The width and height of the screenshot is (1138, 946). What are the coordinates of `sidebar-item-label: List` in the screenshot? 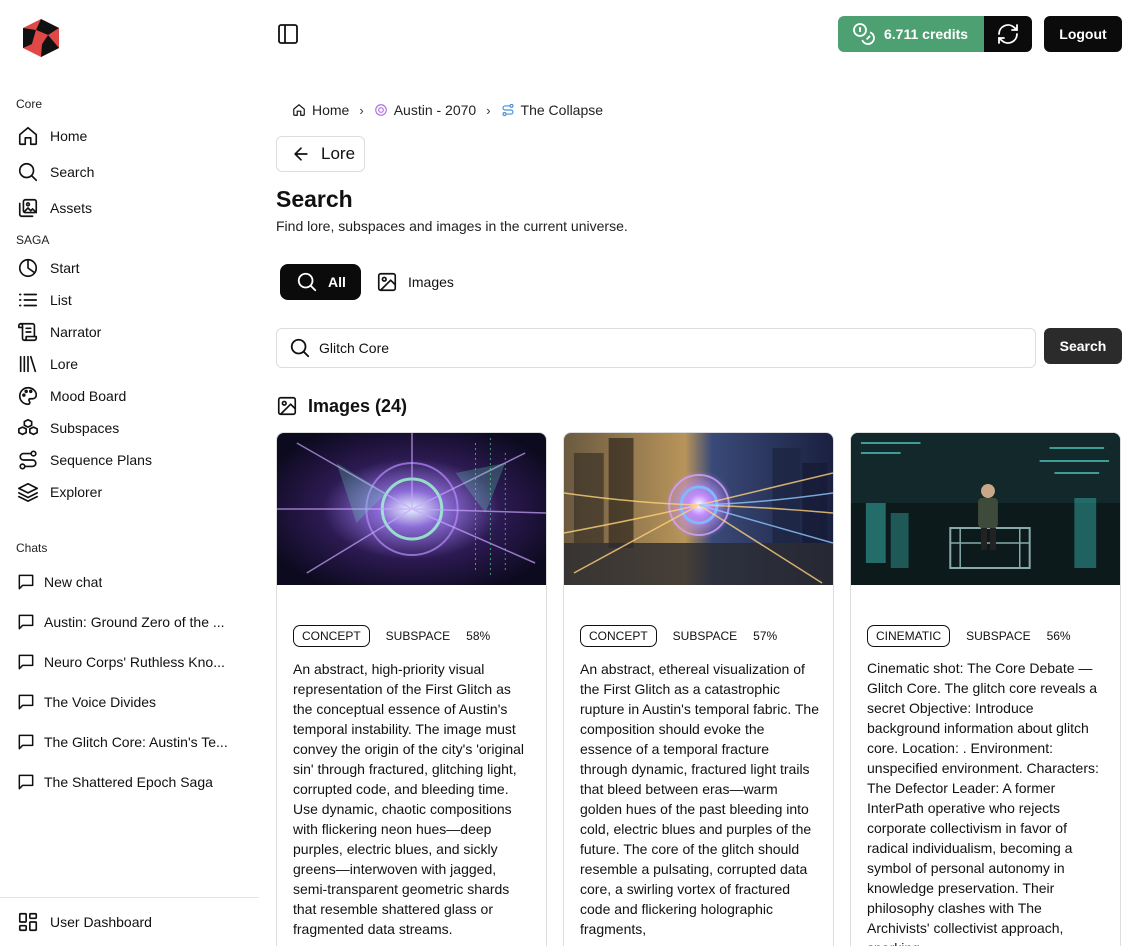 It's located at (61, 300).